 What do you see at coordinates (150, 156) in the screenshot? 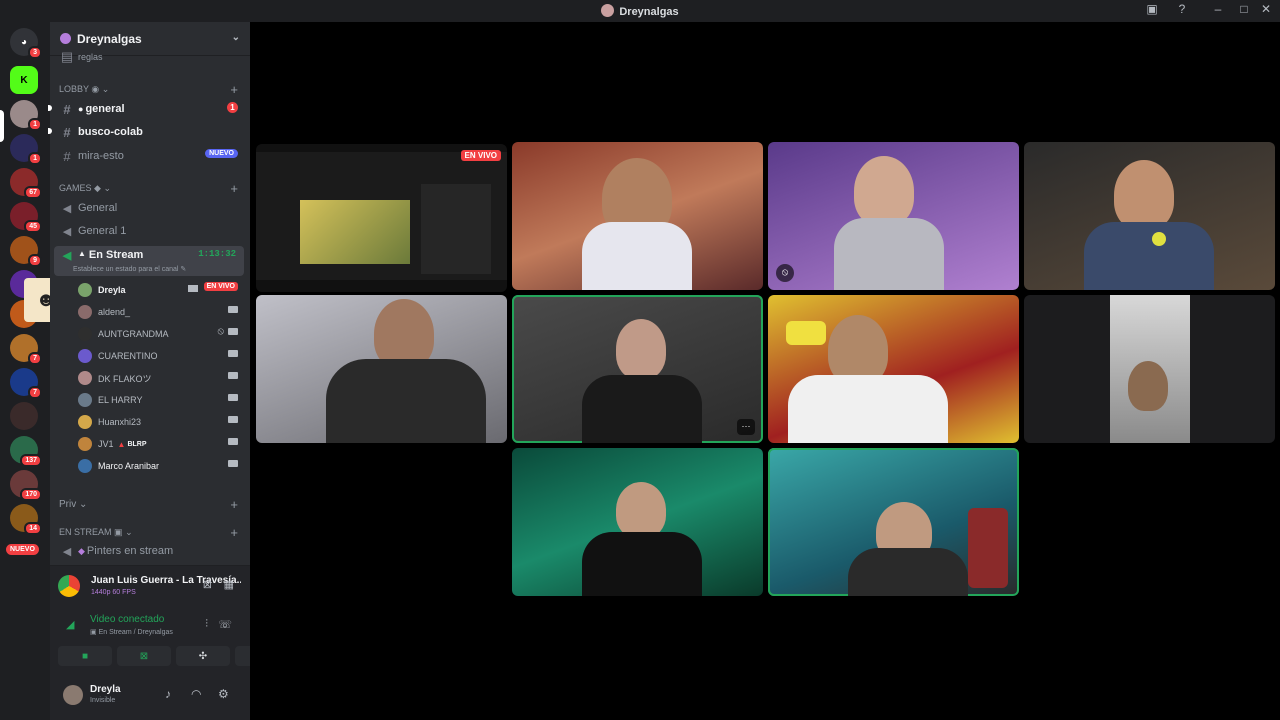
I see `channel-mira-esto: # mira-esto NUEVO` at bounding box center [150, 156].